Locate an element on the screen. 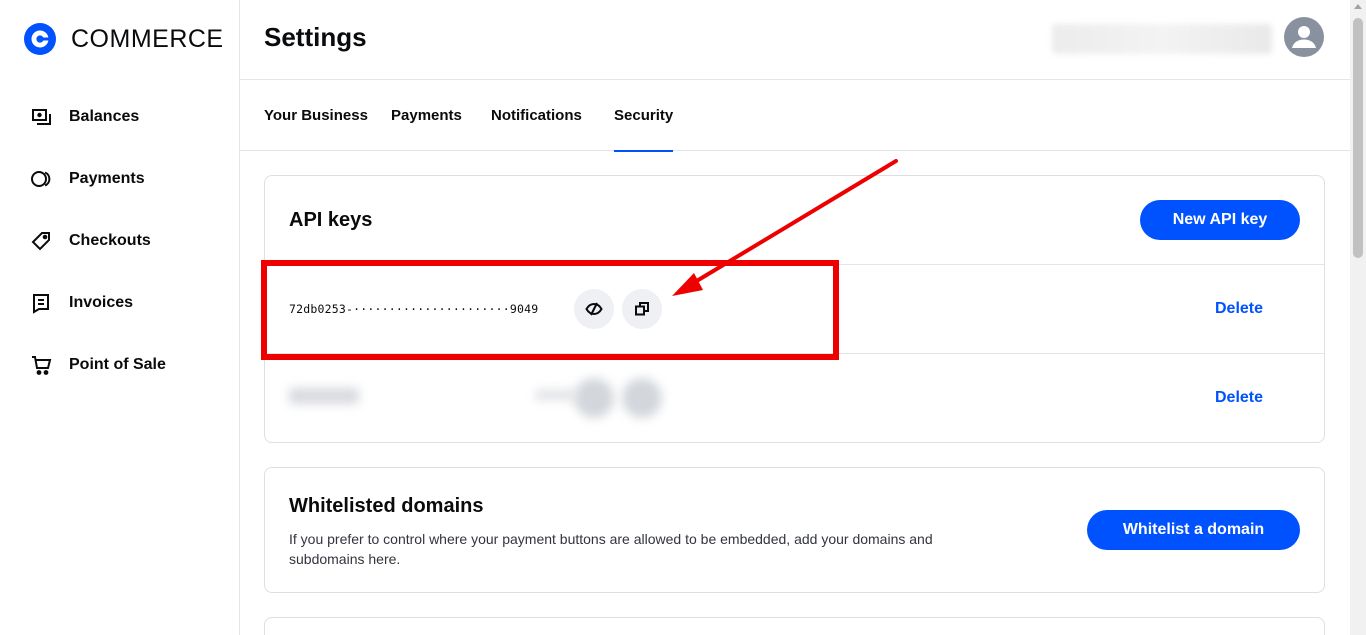 This screenshot has width=1366, height=635. coinbase-logo-icon is located at coordinates (40, 39).